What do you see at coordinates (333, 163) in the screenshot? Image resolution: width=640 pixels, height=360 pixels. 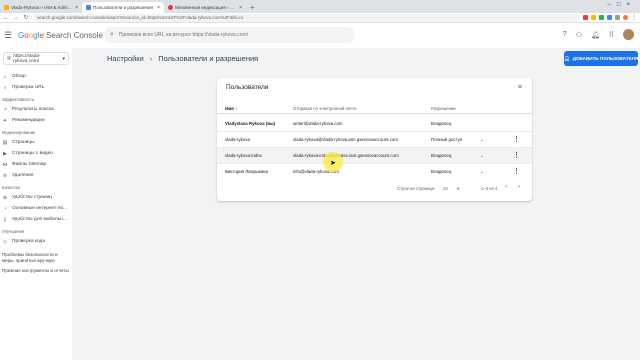 I see `cursor-icon: ➤` at bounding box center [333, 163].